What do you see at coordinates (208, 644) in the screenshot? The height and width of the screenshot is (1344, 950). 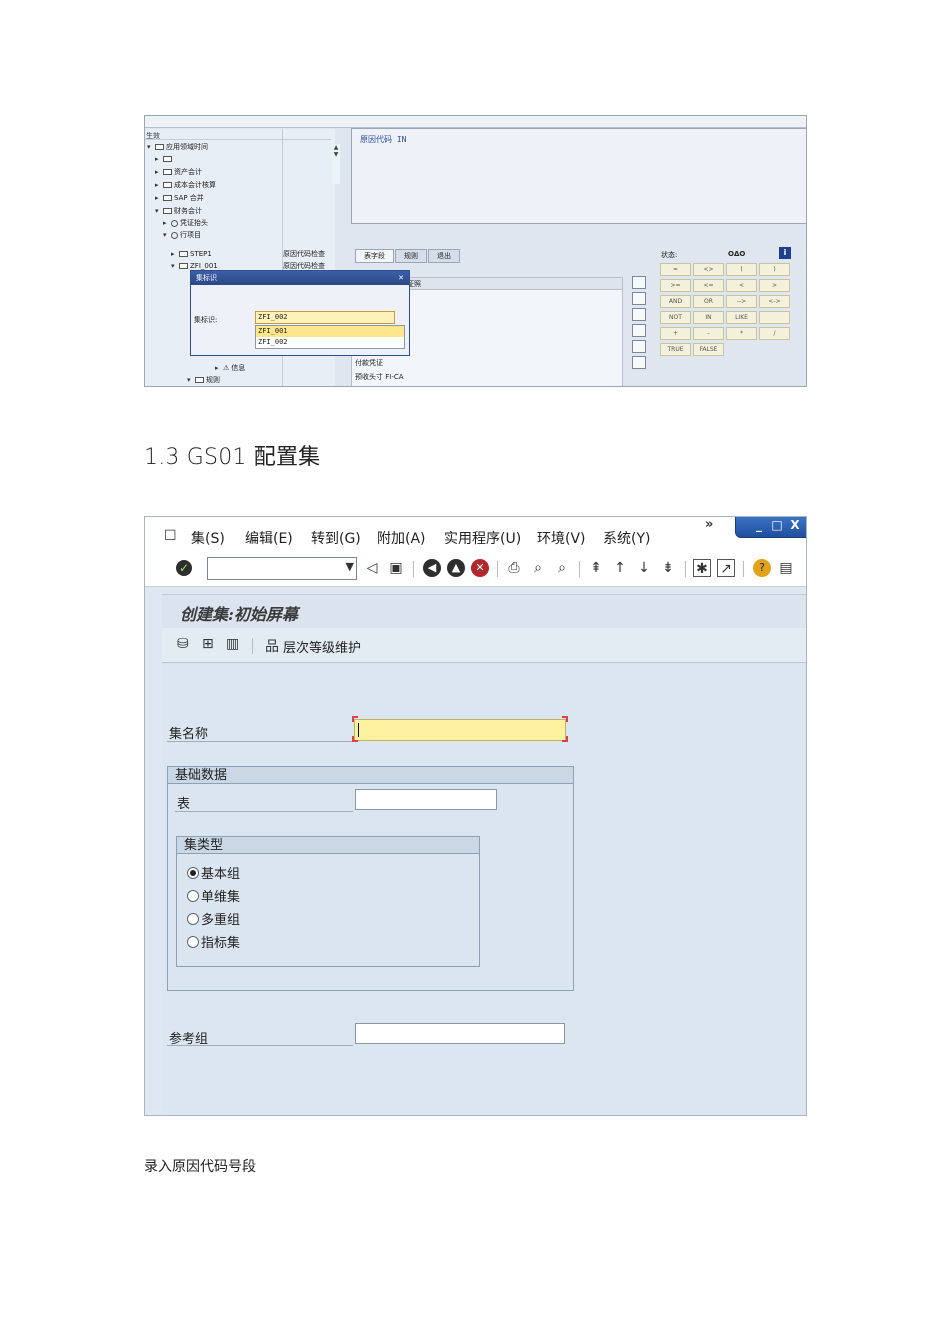 I see `hierarchy-icon: ⊞` at bounding box center [208, 644].